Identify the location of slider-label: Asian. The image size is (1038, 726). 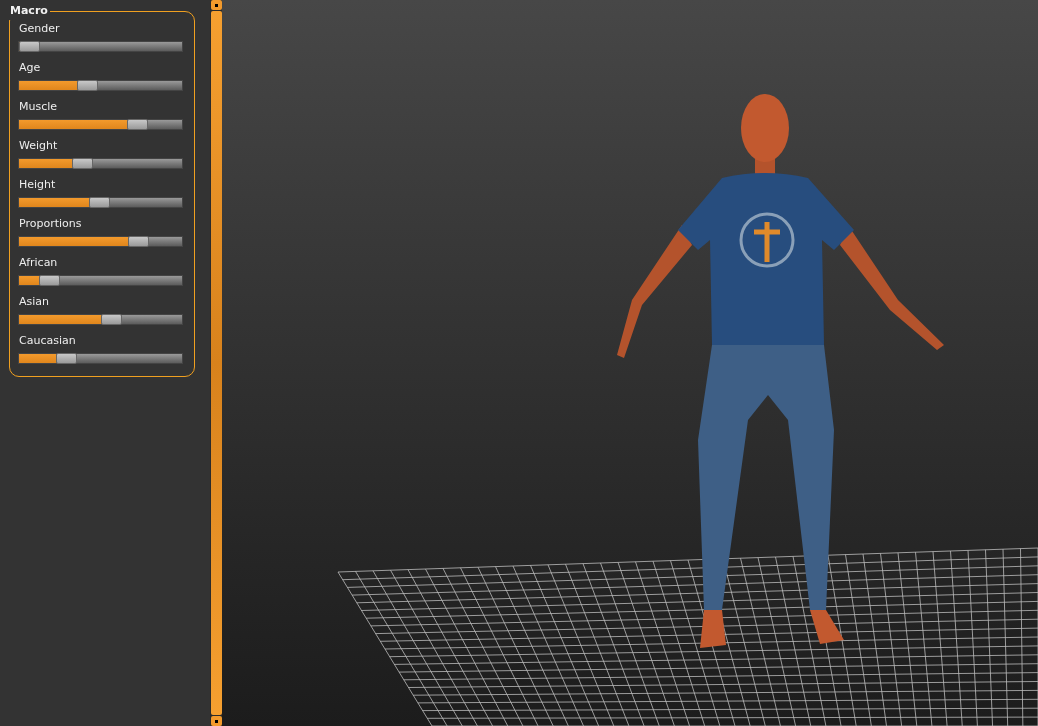
(34, 301).